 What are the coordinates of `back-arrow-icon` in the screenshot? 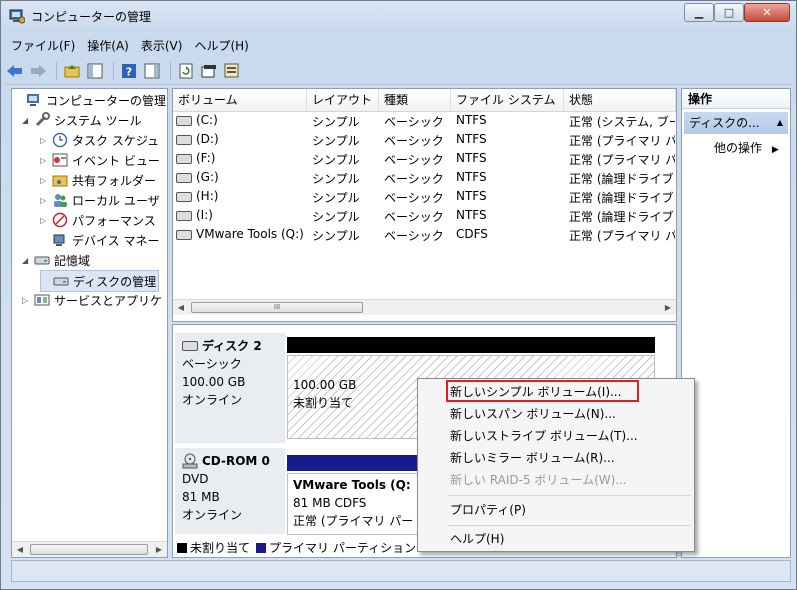 It's located at (15, 71).